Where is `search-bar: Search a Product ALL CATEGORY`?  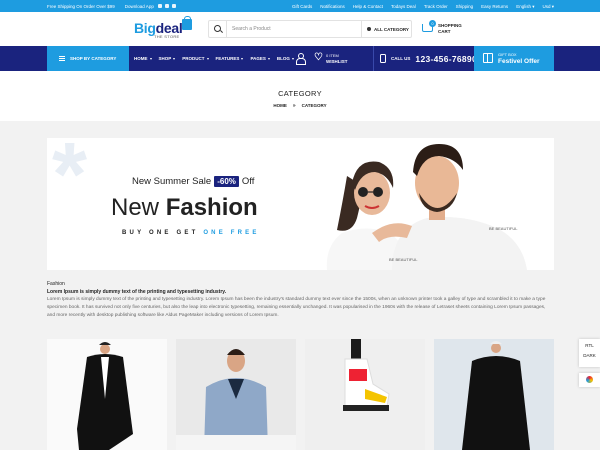 search-bar: Search a Product ALL CATEGORY is located at coordinates (310, 29).